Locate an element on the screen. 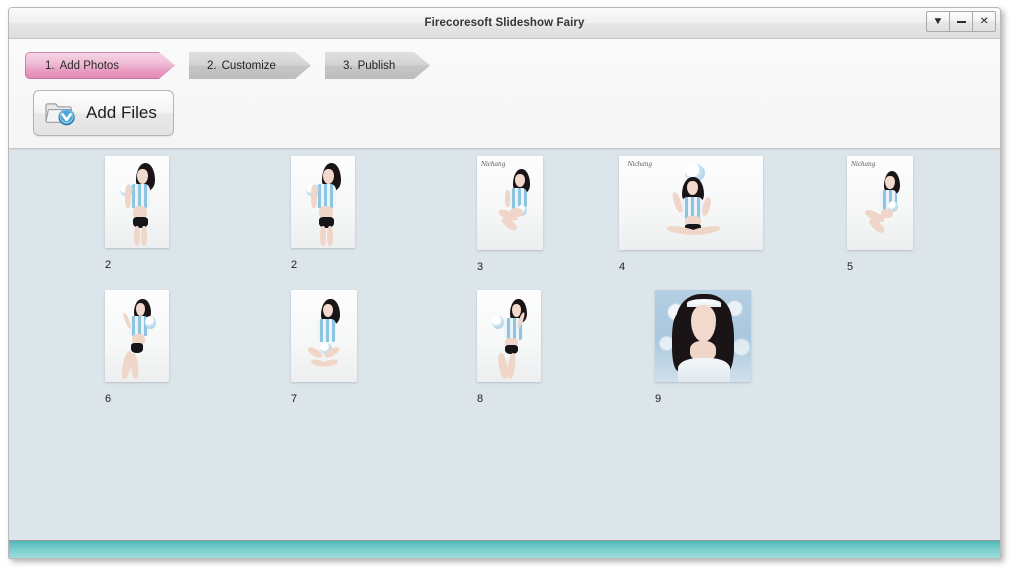 The height and width of the screenshot is (567, 1017). thumbnail-label: 7 is located at coordinates (294, 399).